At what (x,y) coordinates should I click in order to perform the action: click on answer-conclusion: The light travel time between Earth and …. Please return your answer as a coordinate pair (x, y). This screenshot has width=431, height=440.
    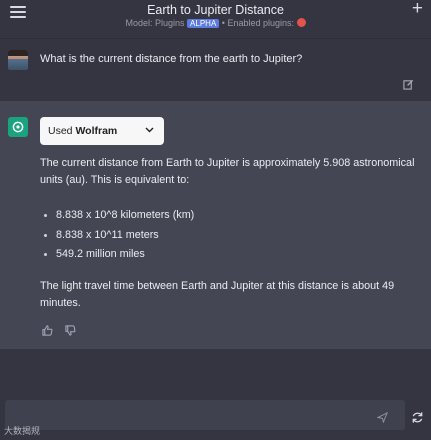
    Looking at the image, I should click on (217, 294).